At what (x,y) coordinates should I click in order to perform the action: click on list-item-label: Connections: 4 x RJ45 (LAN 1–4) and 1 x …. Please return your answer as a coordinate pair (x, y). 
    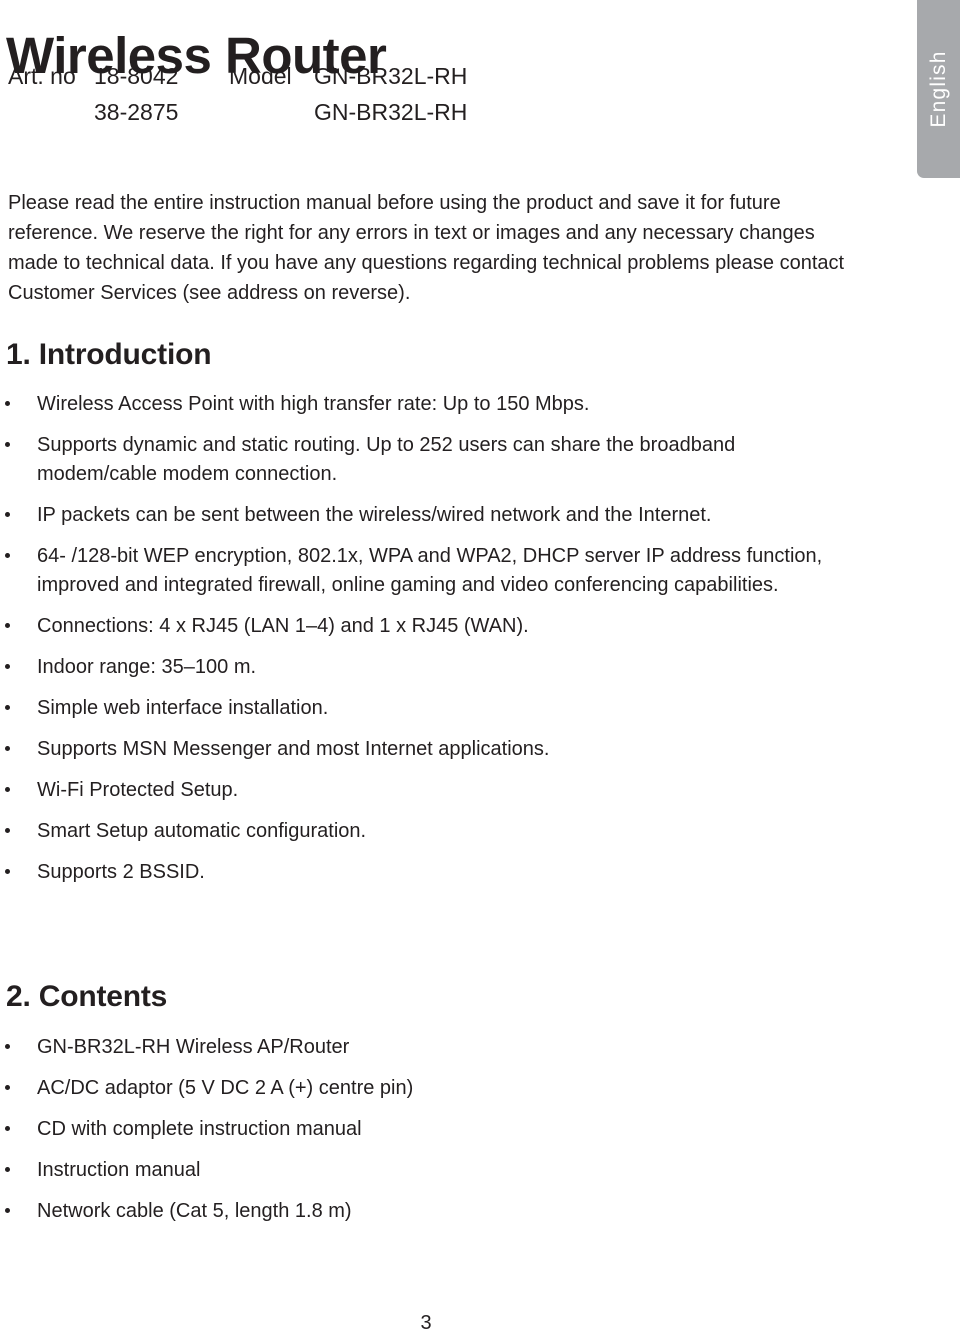
    Looking at the image, I should click on (283, 626).